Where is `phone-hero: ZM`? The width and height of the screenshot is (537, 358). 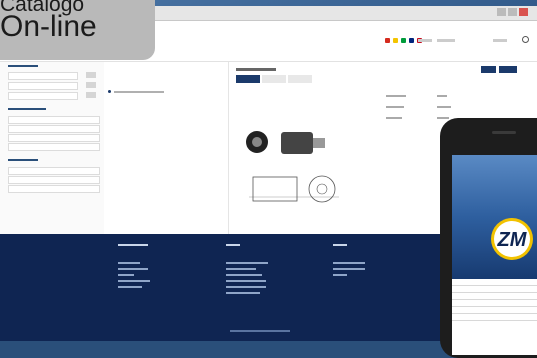
phone-hero: ZM is located at coordinates (494, 217).